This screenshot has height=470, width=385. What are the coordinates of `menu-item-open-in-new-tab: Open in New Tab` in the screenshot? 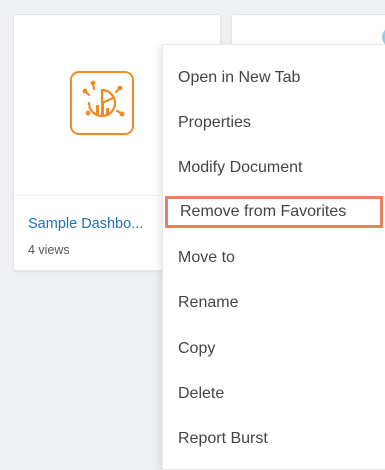 It's located at (274, 78).